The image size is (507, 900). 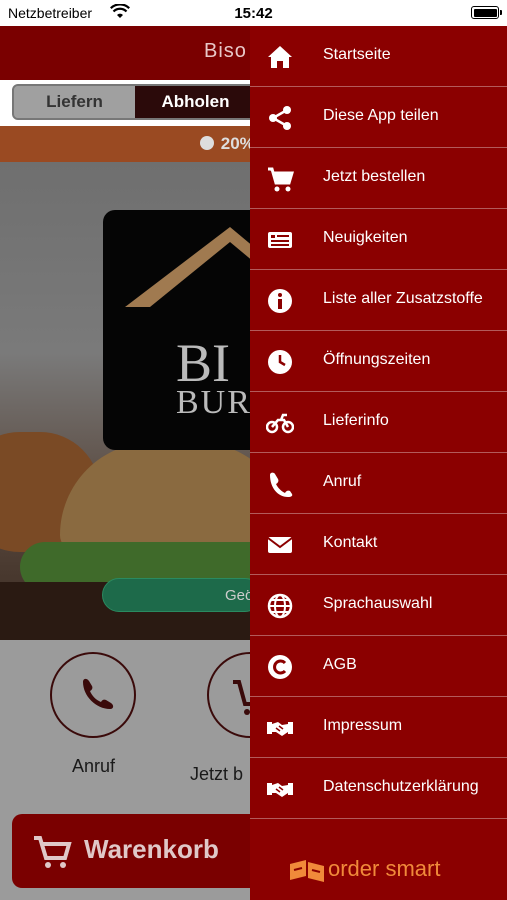 I want to click on home-icon, so click(x=280, y=57).